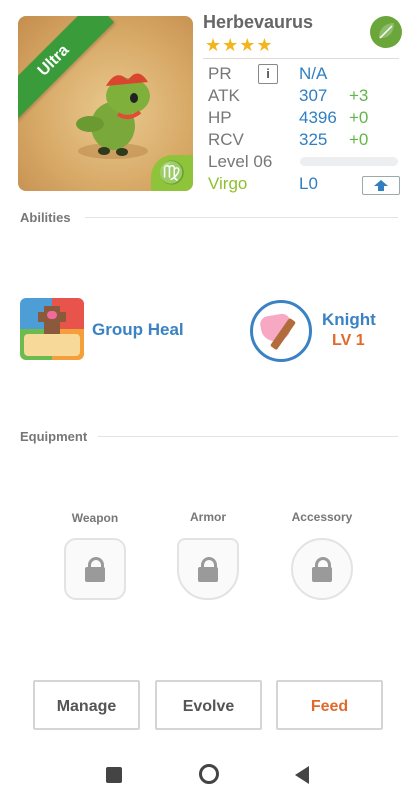 This screenshot has width=417, height=800. Describe the element at coordinates (381, 185) in the screenshot. I see `zodiac-upgrade-button` at that location.